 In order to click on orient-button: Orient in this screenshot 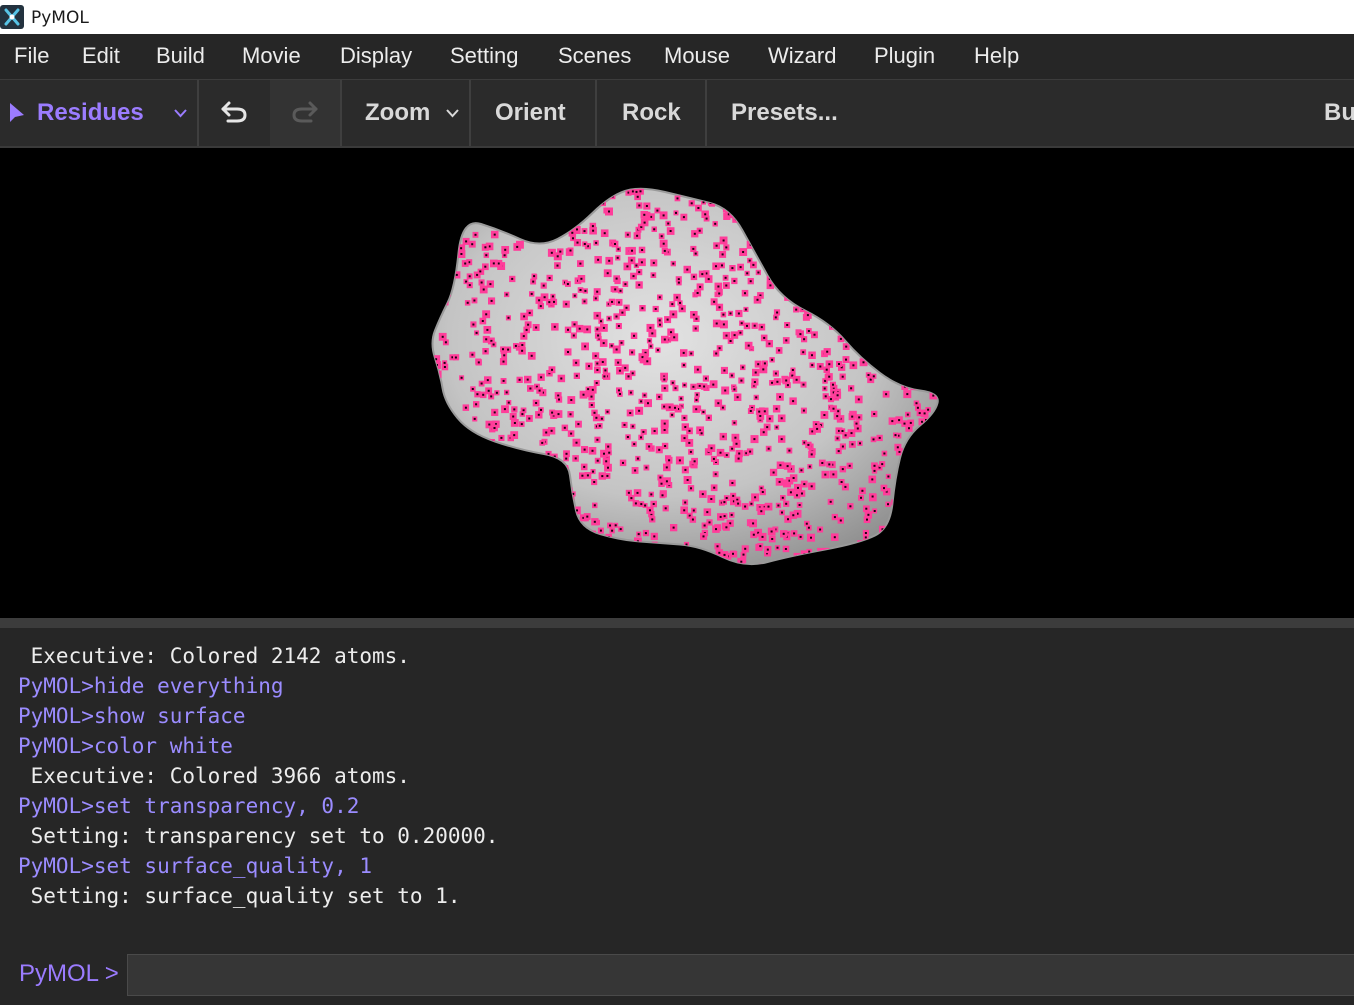, I will do `click(533, 113)`.